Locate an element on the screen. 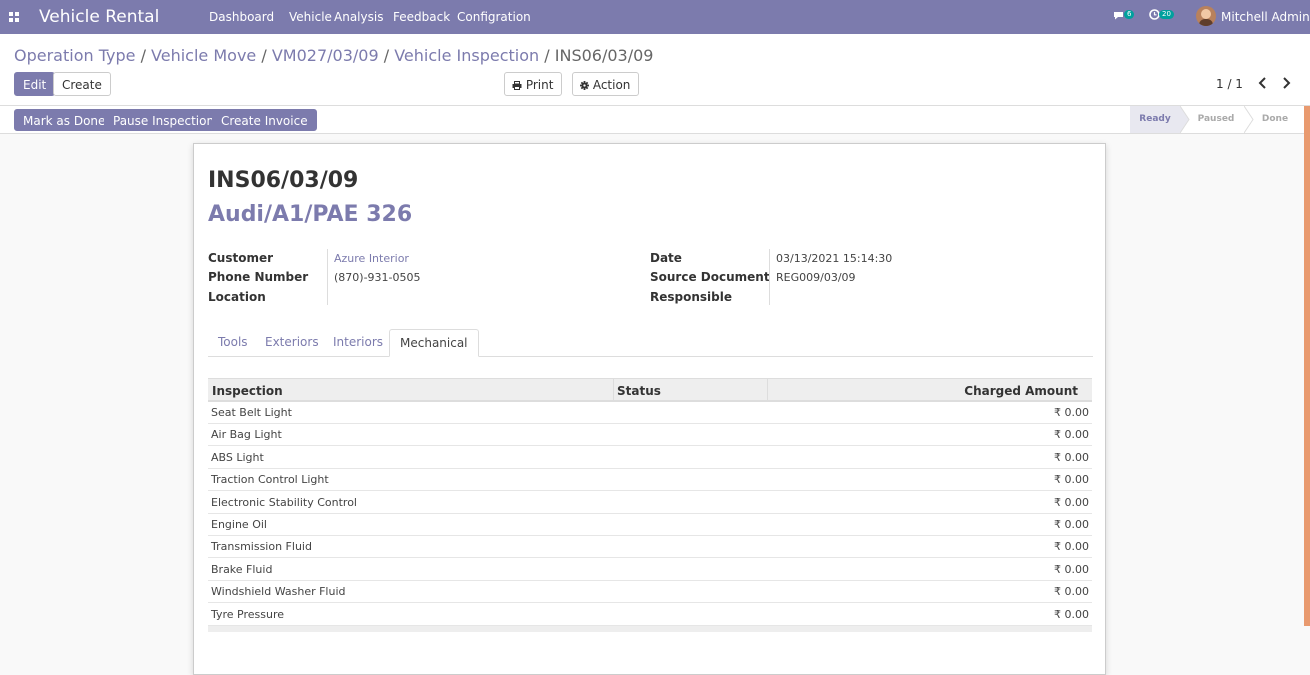 The width and height of the screenshot is (1310, 675). pause-inspection-button: Pause Inspection is located at coordinates (164, 120).